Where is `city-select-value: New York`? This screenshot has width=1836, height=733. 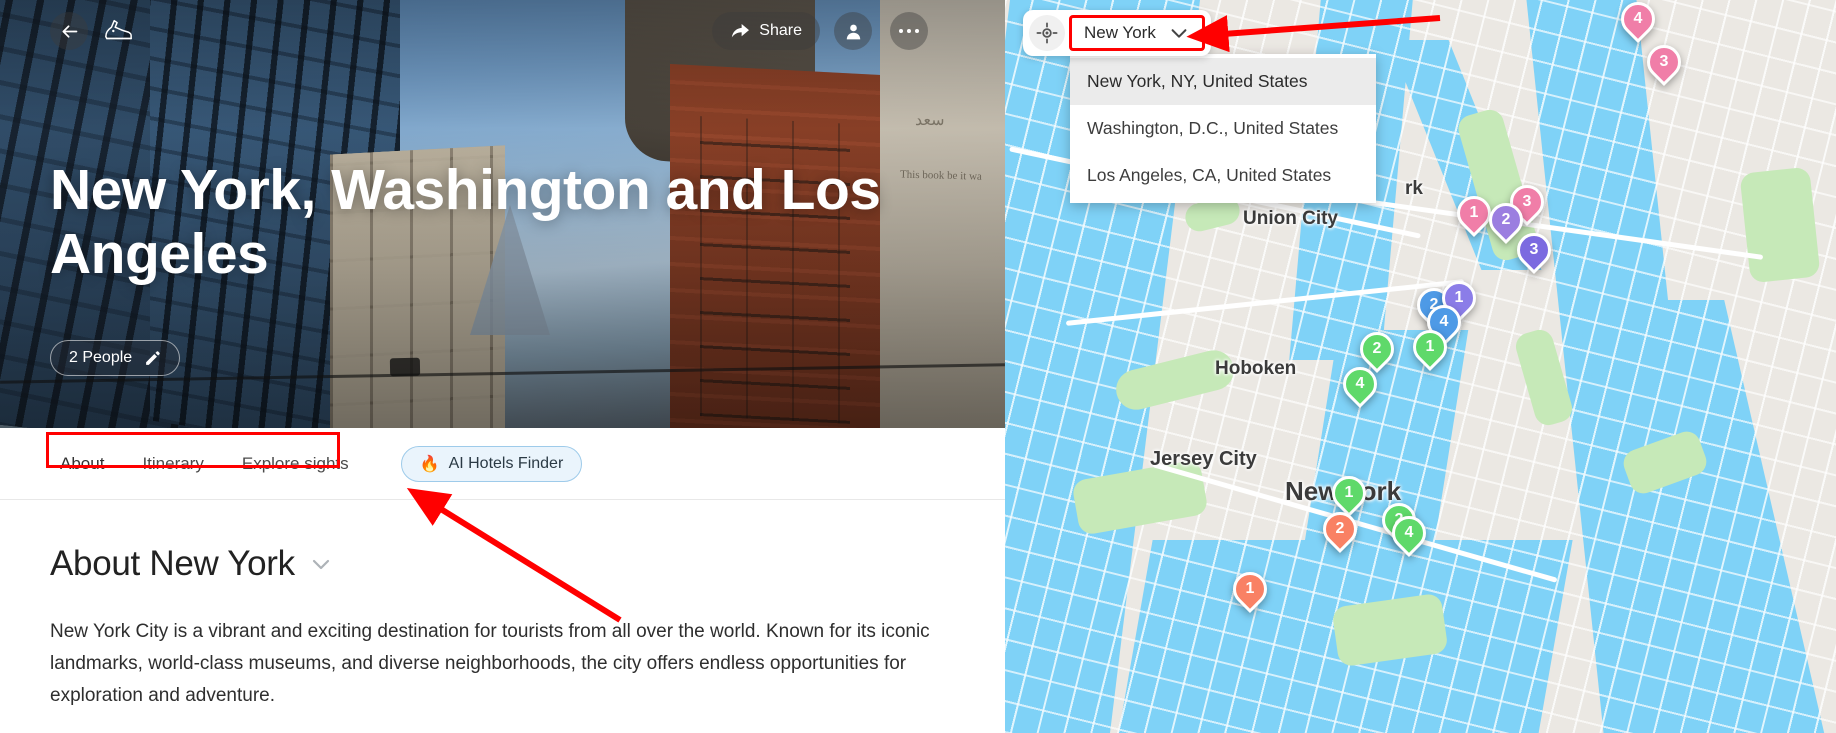 city-select-value: New York is located at coordinates (1120, 32).